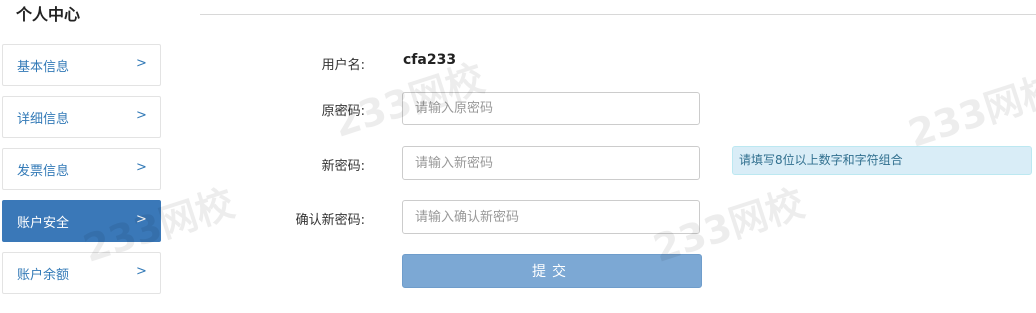 This screenshot has width=1036, height=313. I want to click on sidebar-item-label: 账户余额, so click(43, 275).